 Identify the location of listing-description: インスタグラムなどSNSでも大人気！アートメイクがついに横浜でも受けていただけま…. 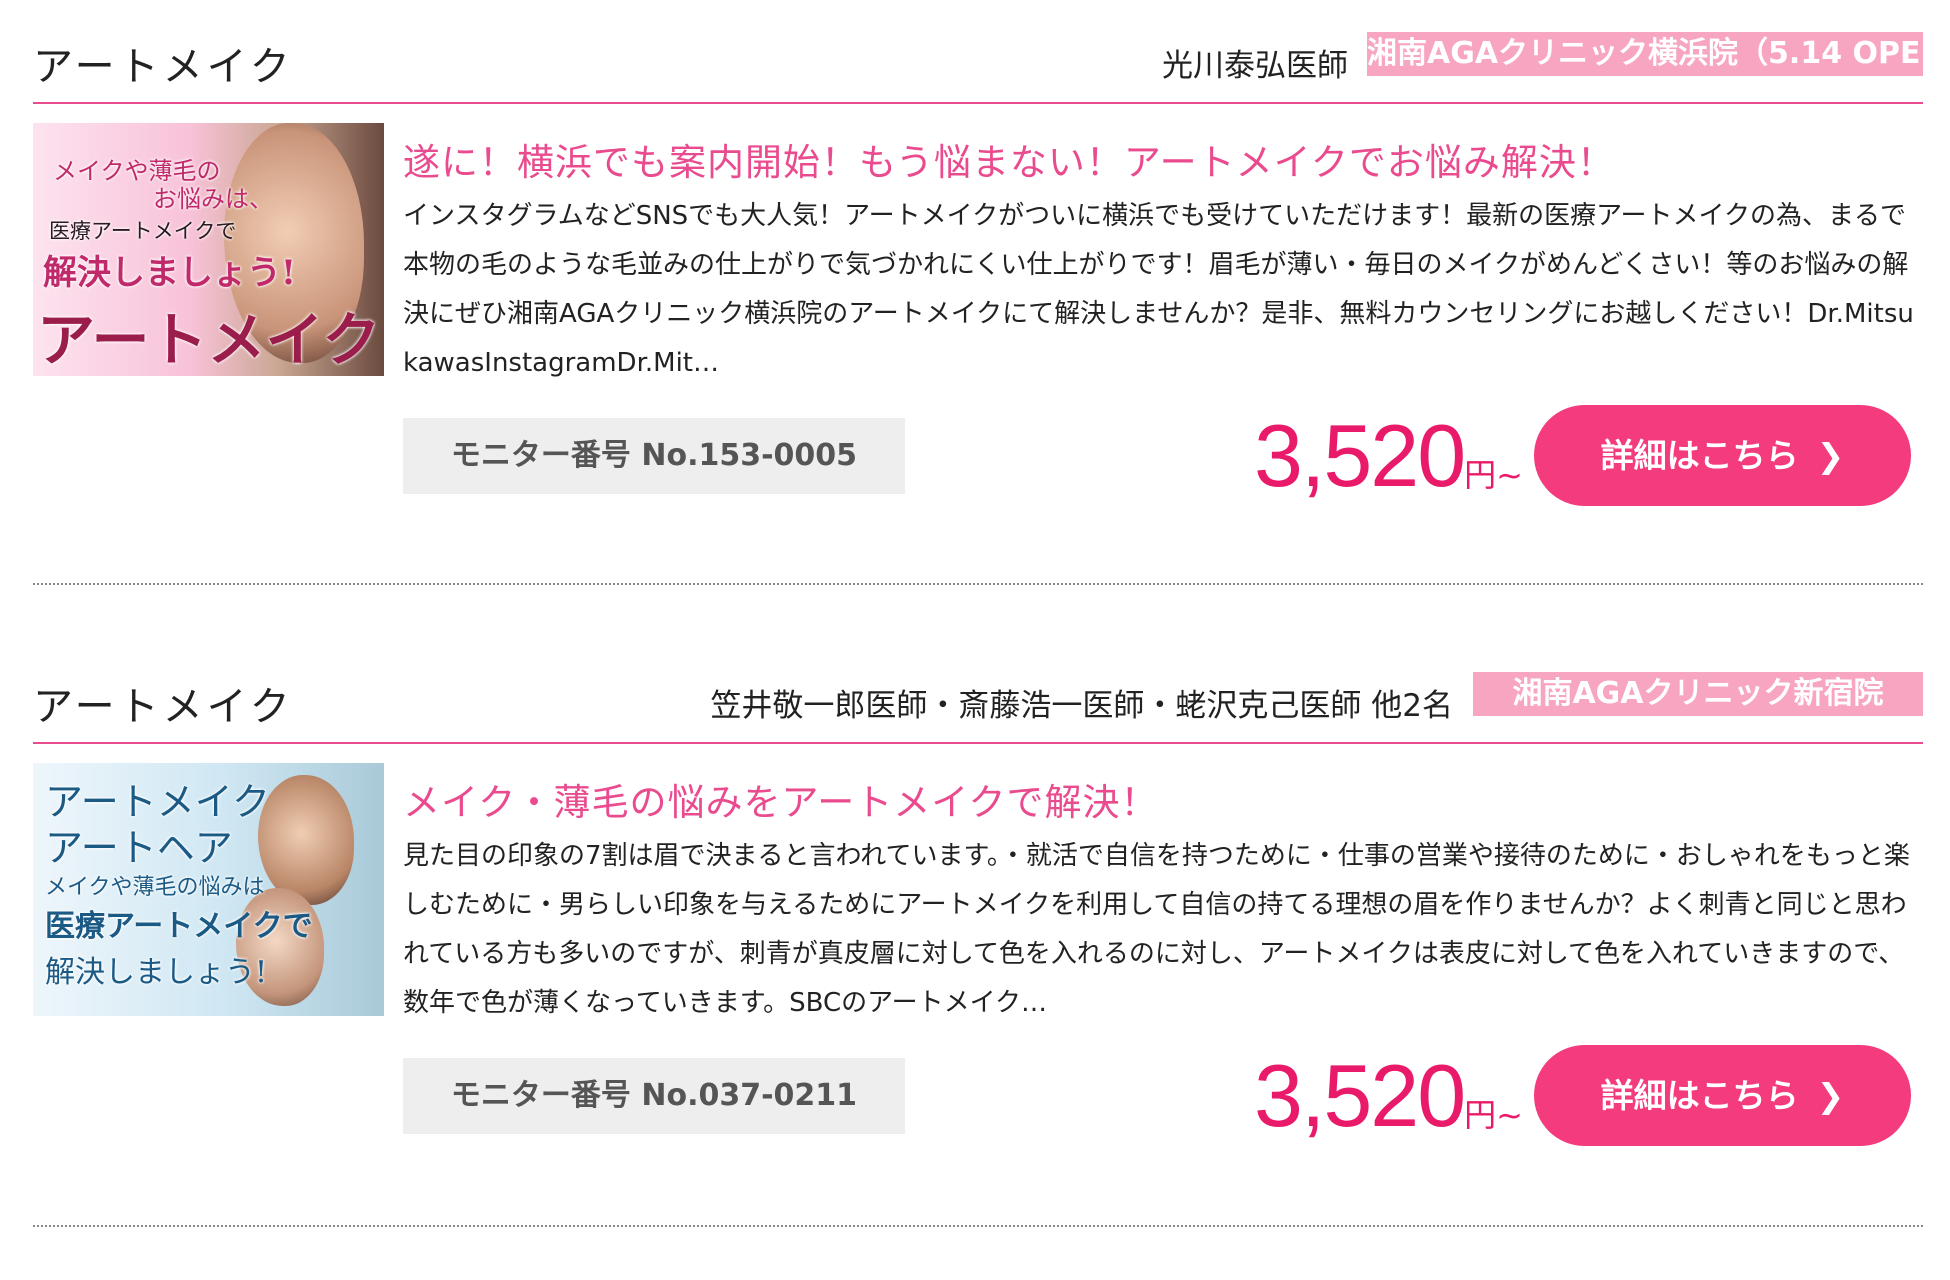
(1158, 289).